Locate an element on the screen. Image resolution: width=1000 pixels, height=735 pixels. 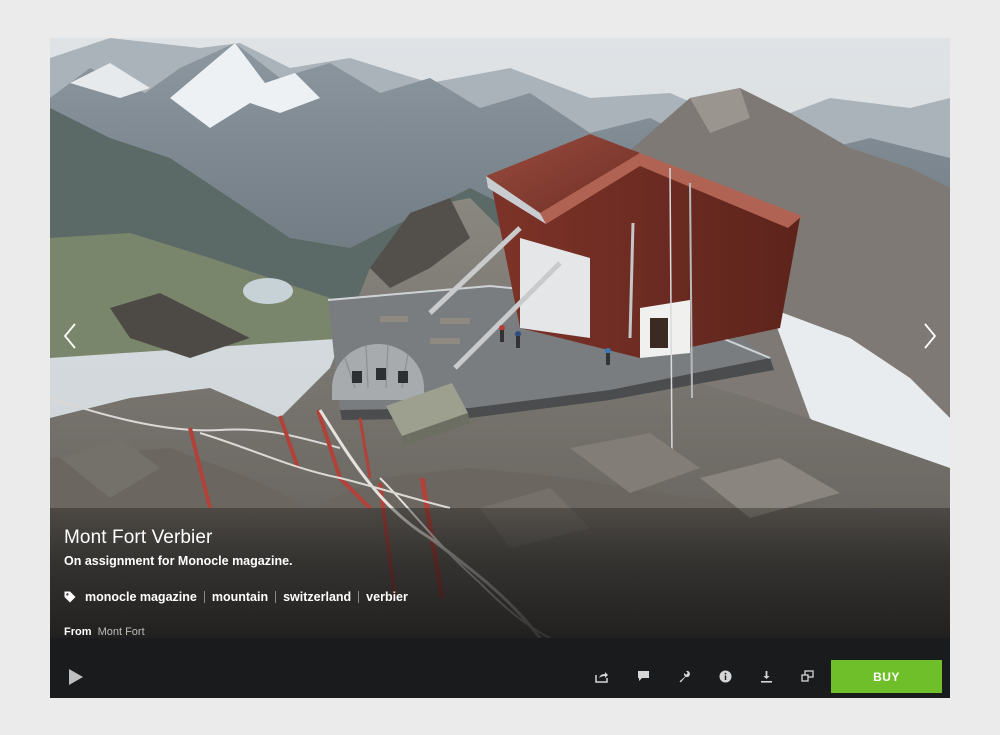
info-button is located at coordinates (725, 676).